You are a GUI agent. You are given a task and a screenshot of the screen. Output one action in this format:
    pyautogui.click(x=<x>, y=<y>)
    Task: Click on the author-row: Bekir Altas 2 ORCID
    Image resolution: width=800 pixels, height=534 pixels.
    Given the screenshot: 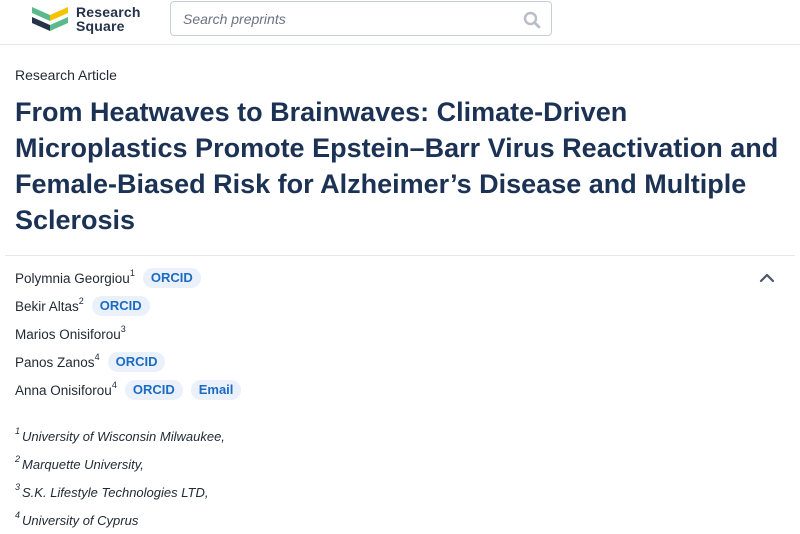 What is the action you would take?
    pyautogui.click(x=365, y=306)
    